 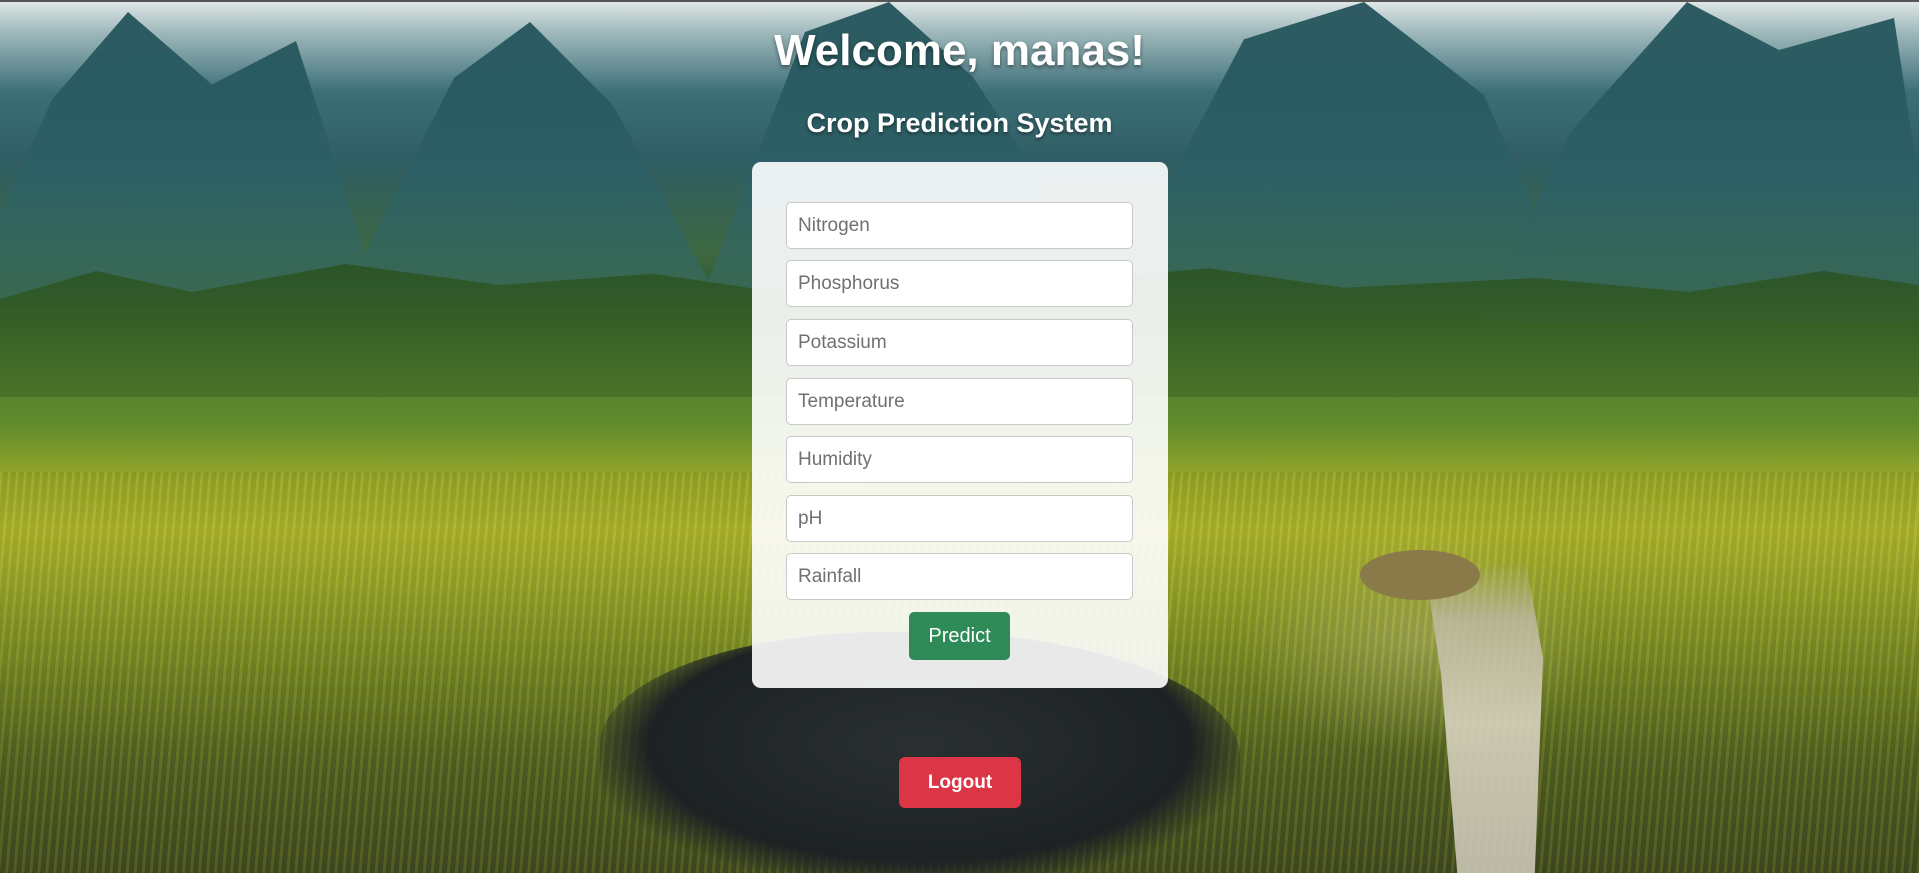 I want to click on potassium-input, so click(x=959, y=342).